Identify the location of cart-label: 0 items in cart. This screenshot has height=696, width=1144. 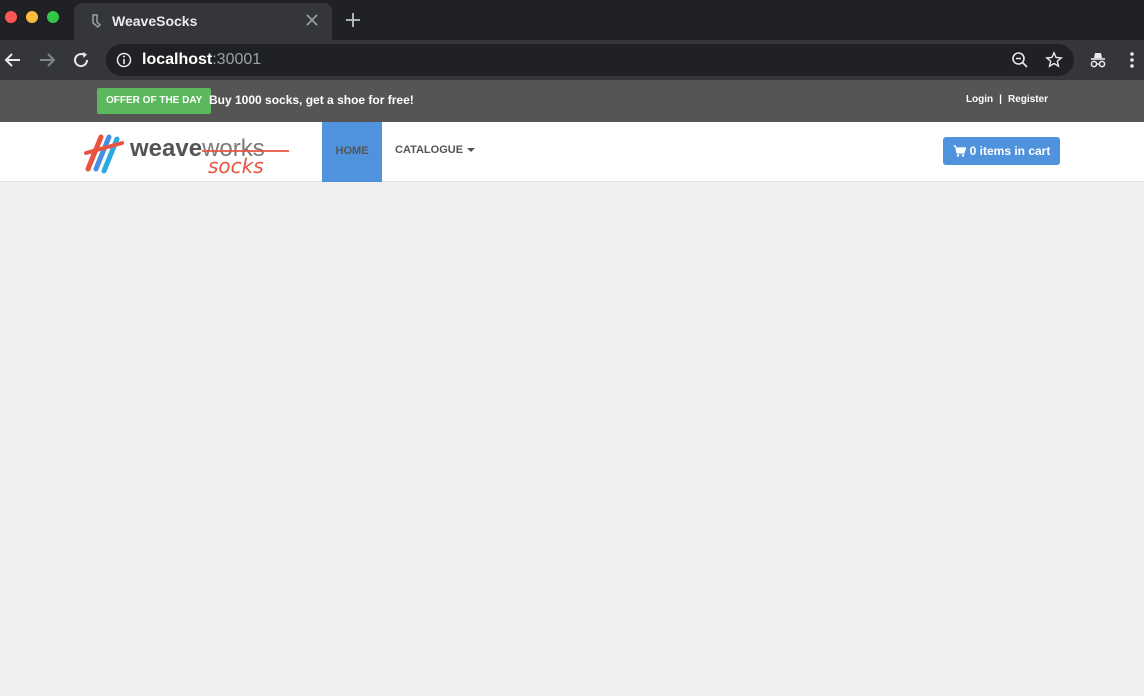
(1010, 151).